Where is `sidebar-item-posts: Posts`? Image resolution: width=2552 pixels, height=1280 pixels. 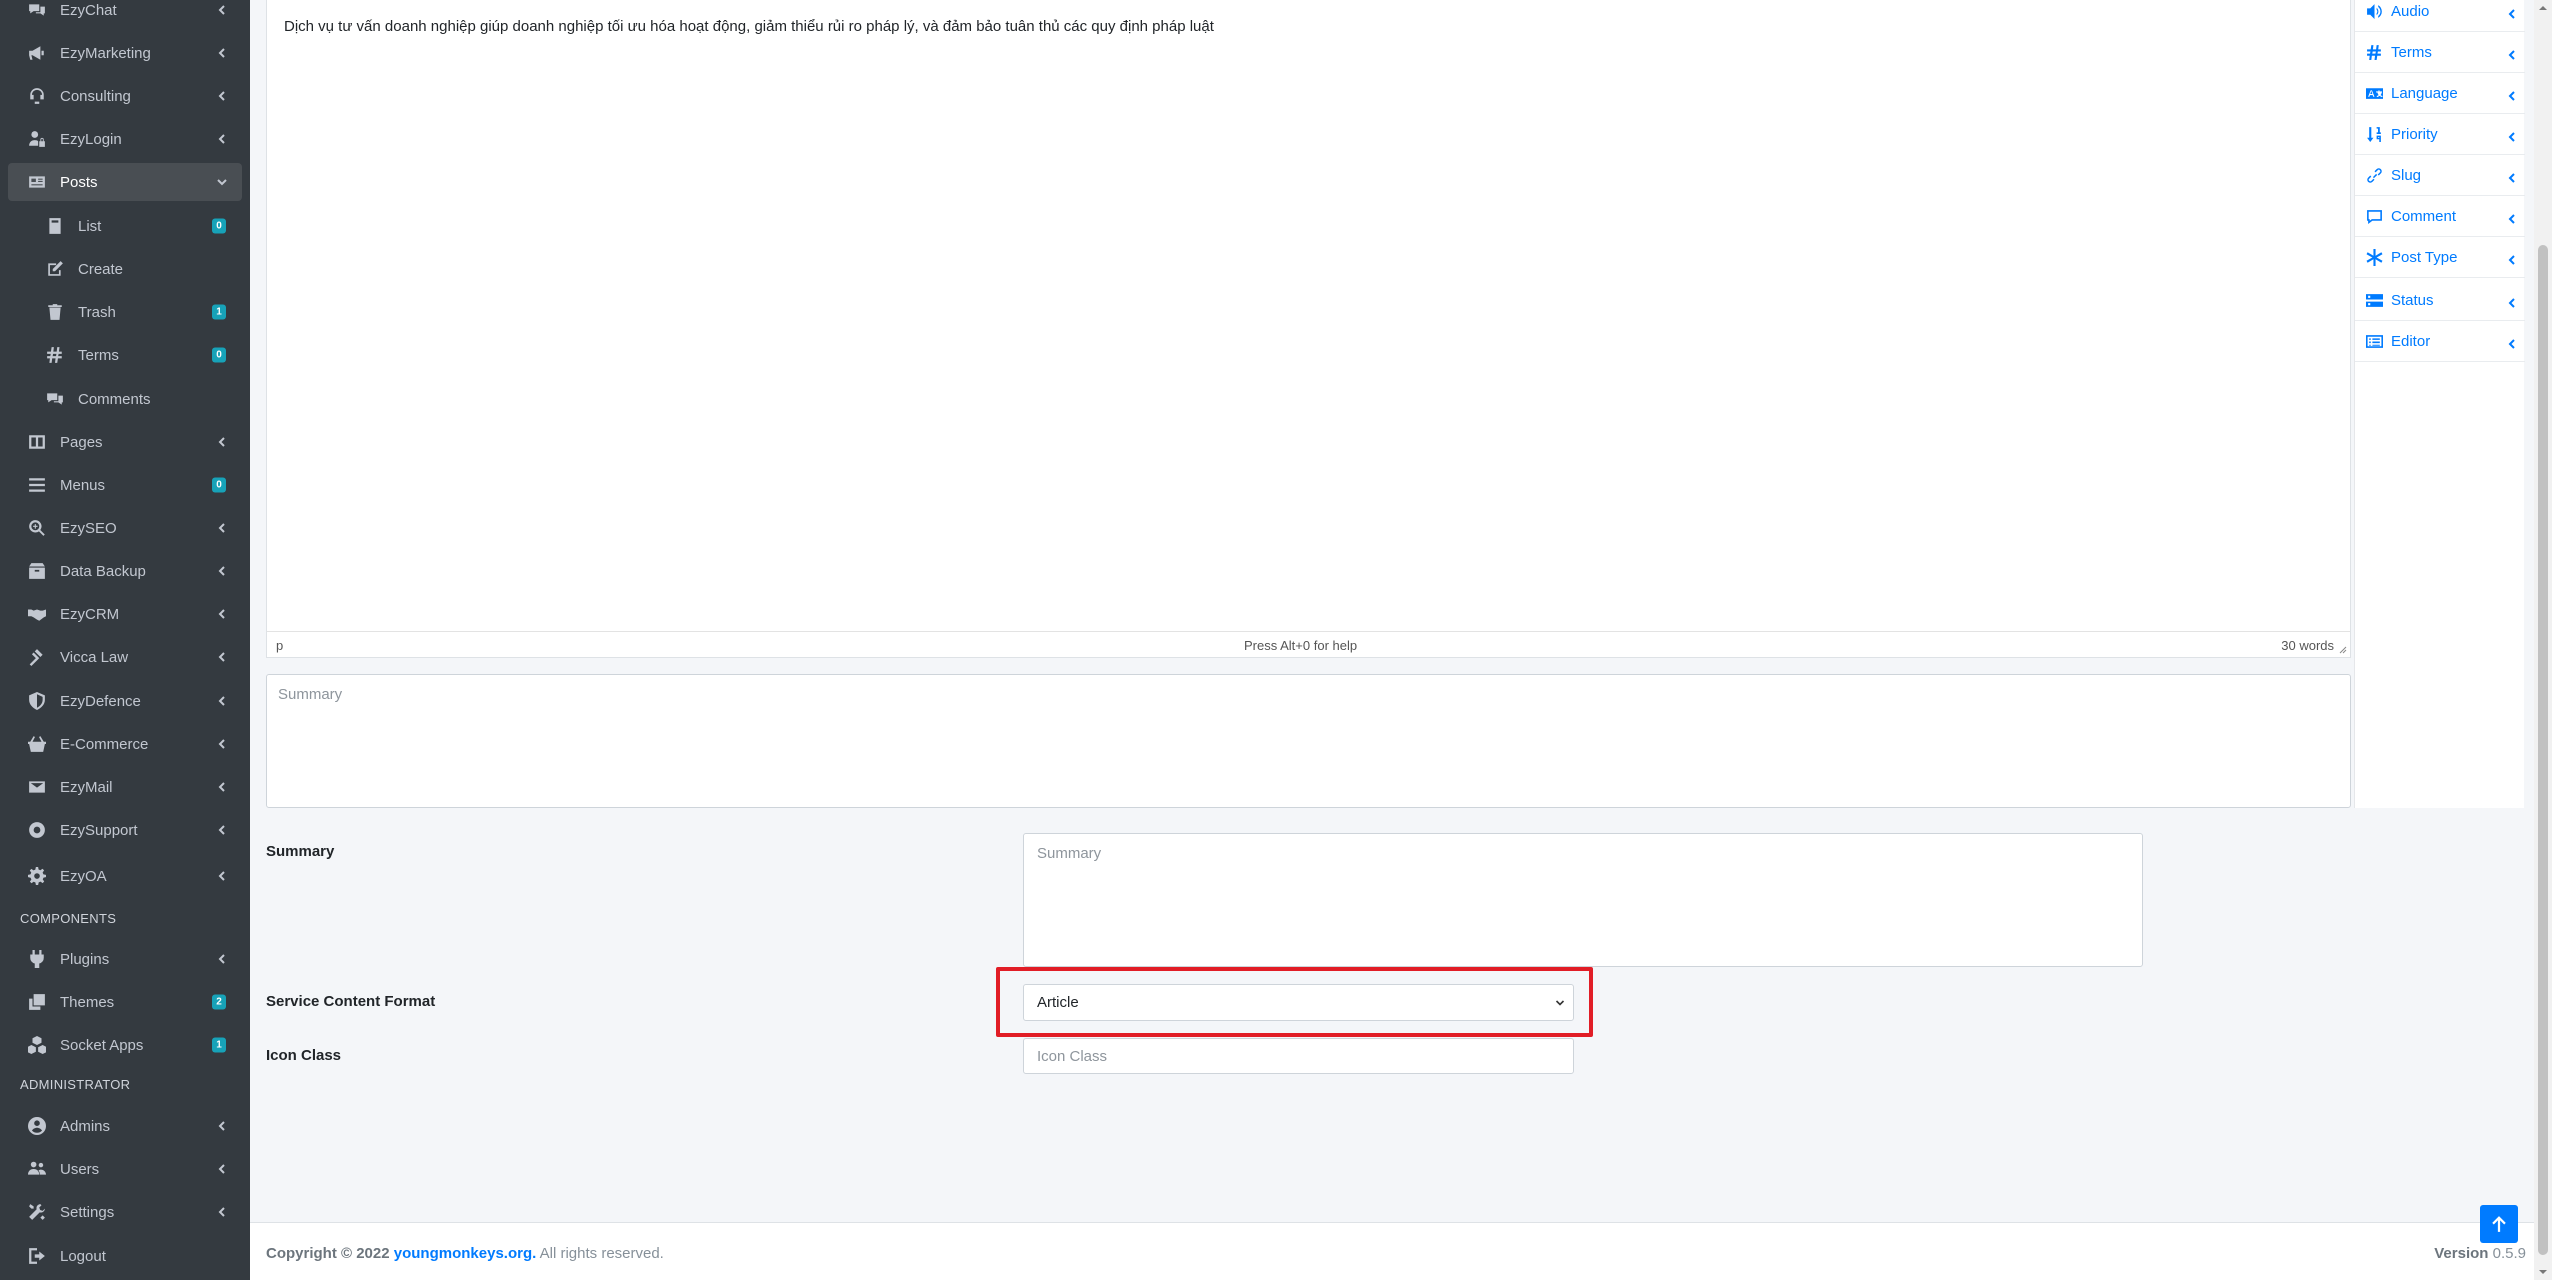 sidebar-item-posts: Posts is located at coordinates (125, 182).